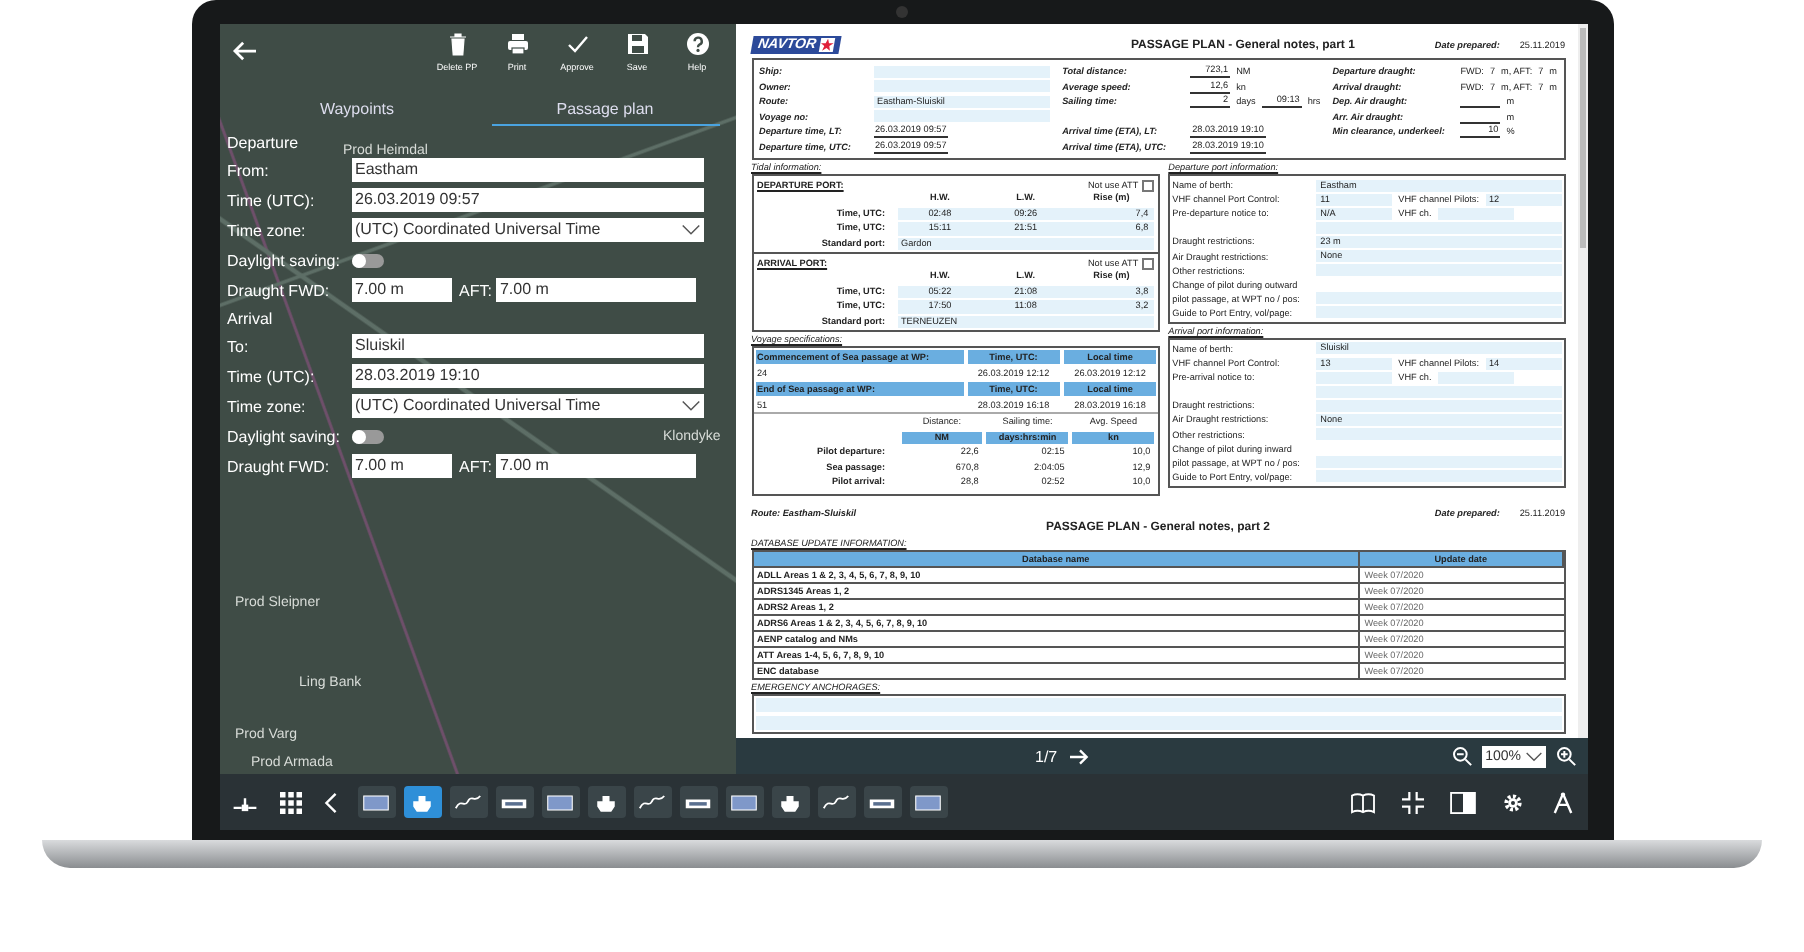 The height and width of the screenshot is (952, 1804). Describe the element at coordinates (244, 51) in the screenshot. I see `back-arrow-icon` at that location.